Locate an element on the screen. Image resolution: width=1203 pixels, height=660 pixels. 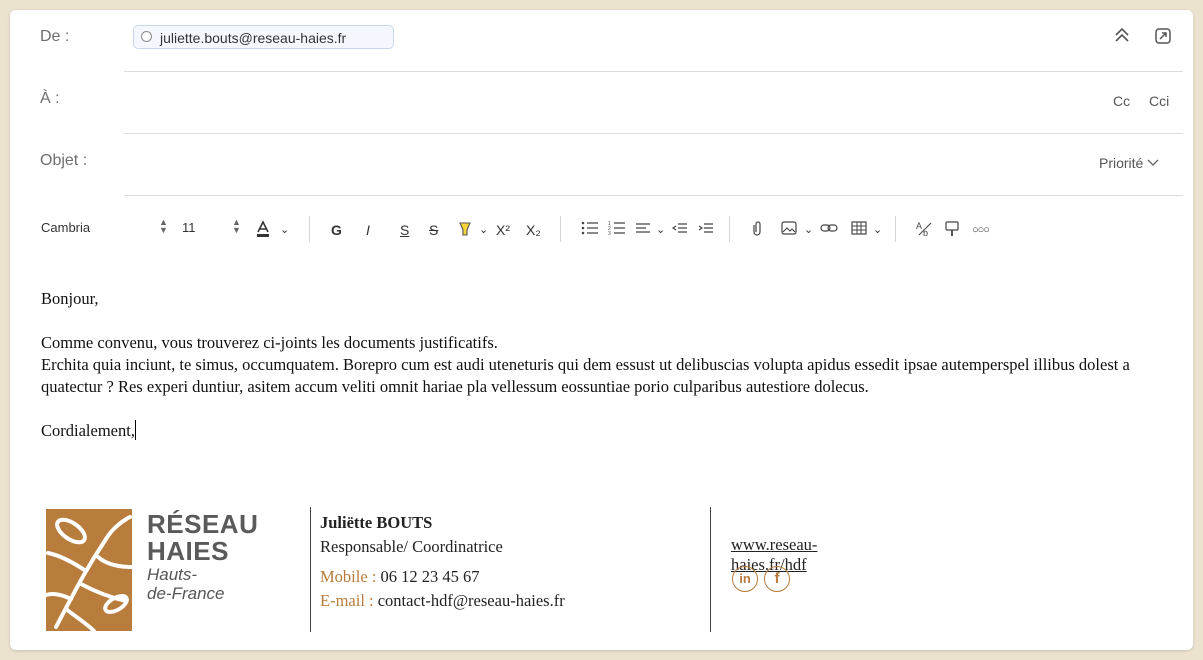
numbered-list-icon: 123 is located at coordinates (617, 230).